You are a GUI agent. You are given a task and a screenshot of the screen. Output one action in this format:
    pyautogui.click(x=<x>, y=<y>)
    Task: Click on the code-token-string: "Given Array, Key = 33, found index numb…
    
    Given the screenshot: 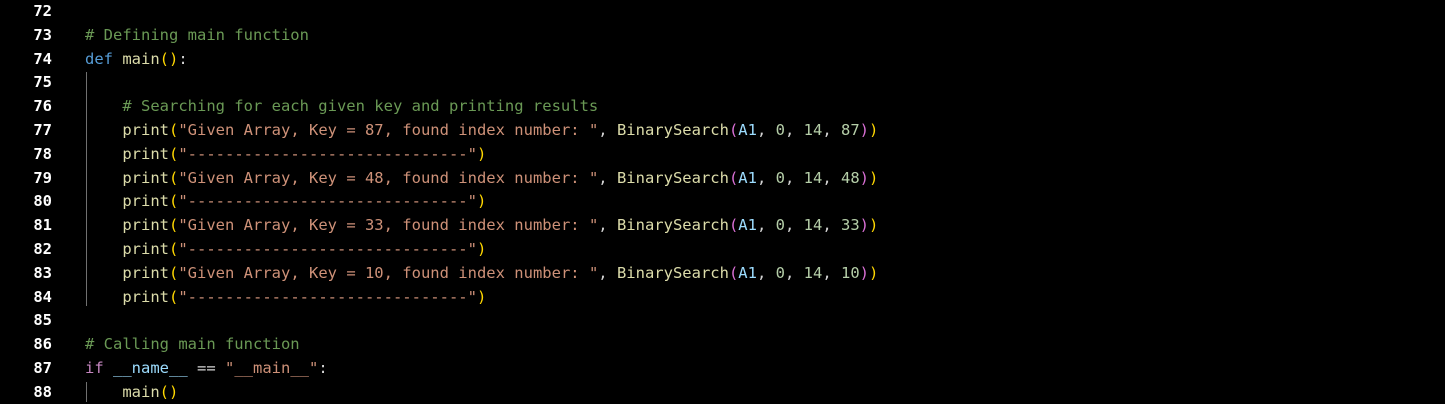 What is the action you would take?
    pyautogui.click(x=388, y=225)
    